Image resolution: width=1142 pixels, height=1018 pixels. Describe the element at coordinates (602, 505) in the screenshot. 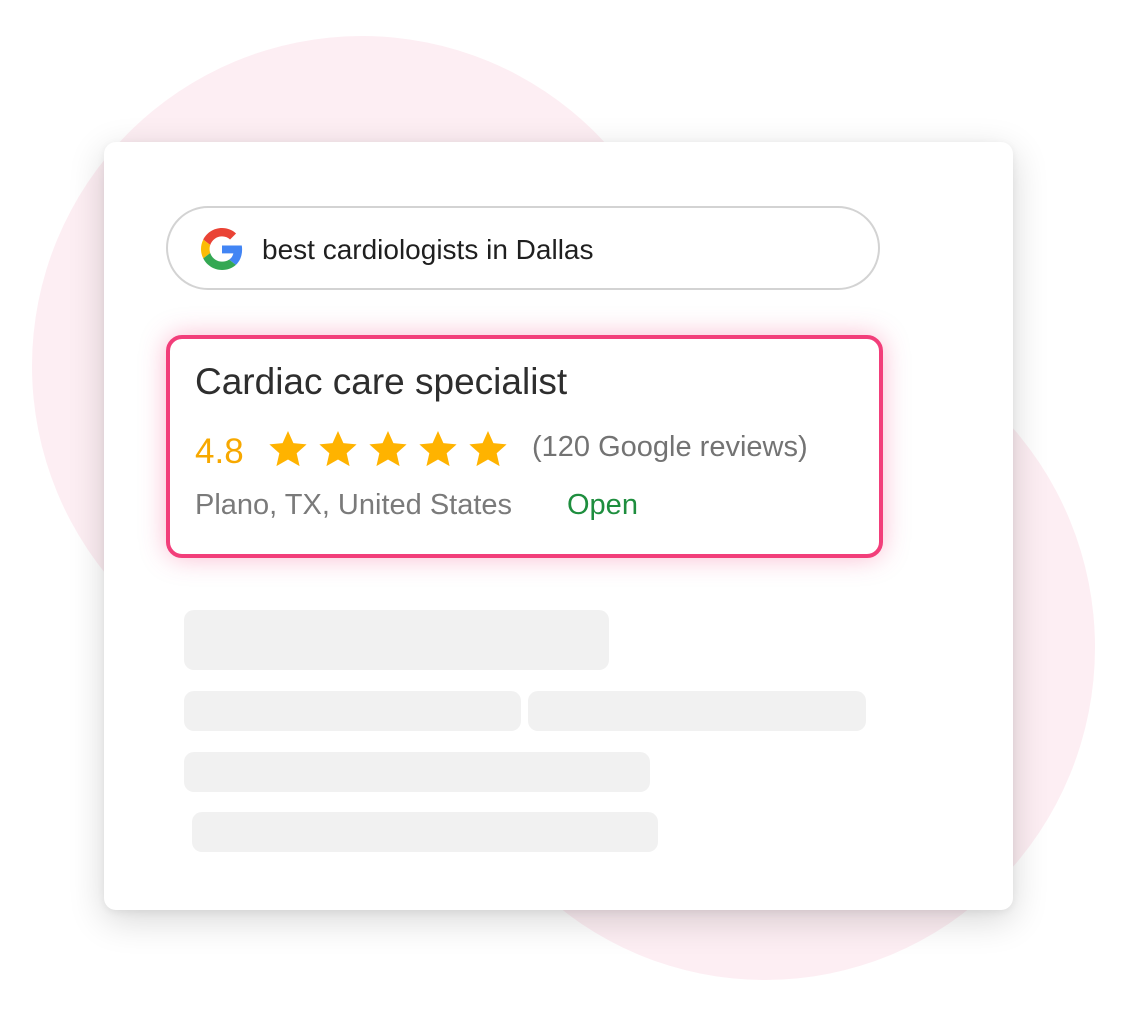

I see `open-status: Open` at that location.